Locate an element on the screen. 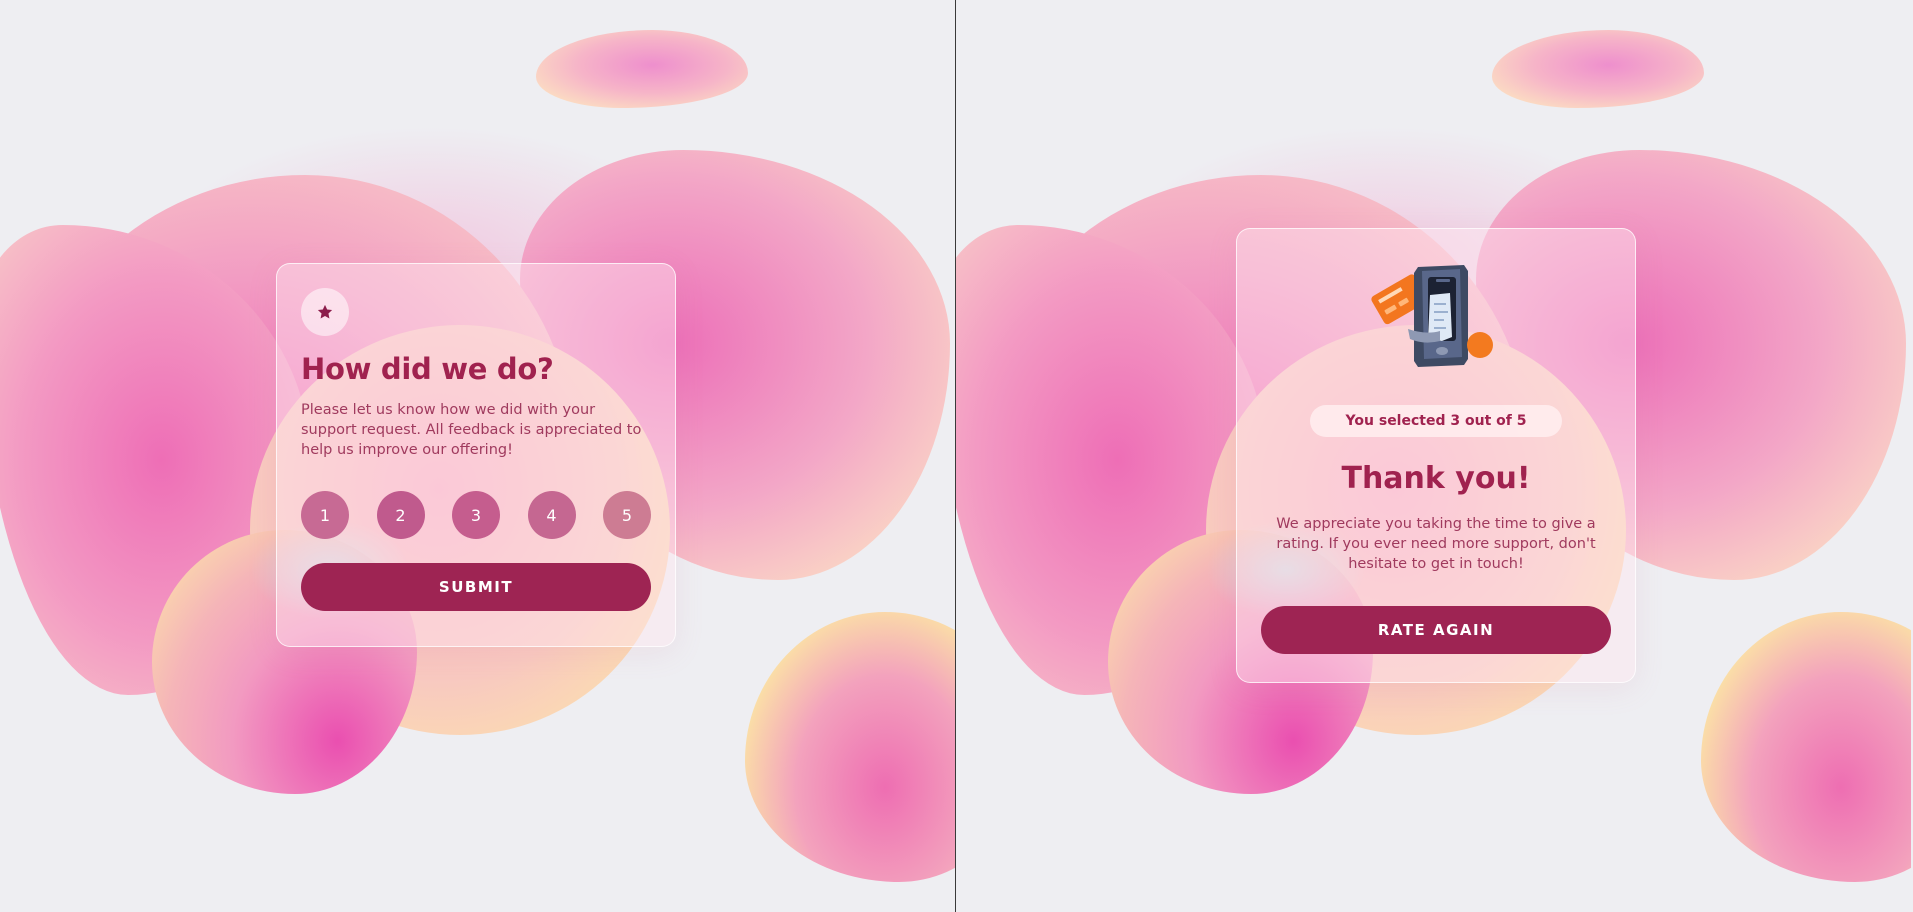  rating-option-2: 2 is located at coordinates (400, 515).